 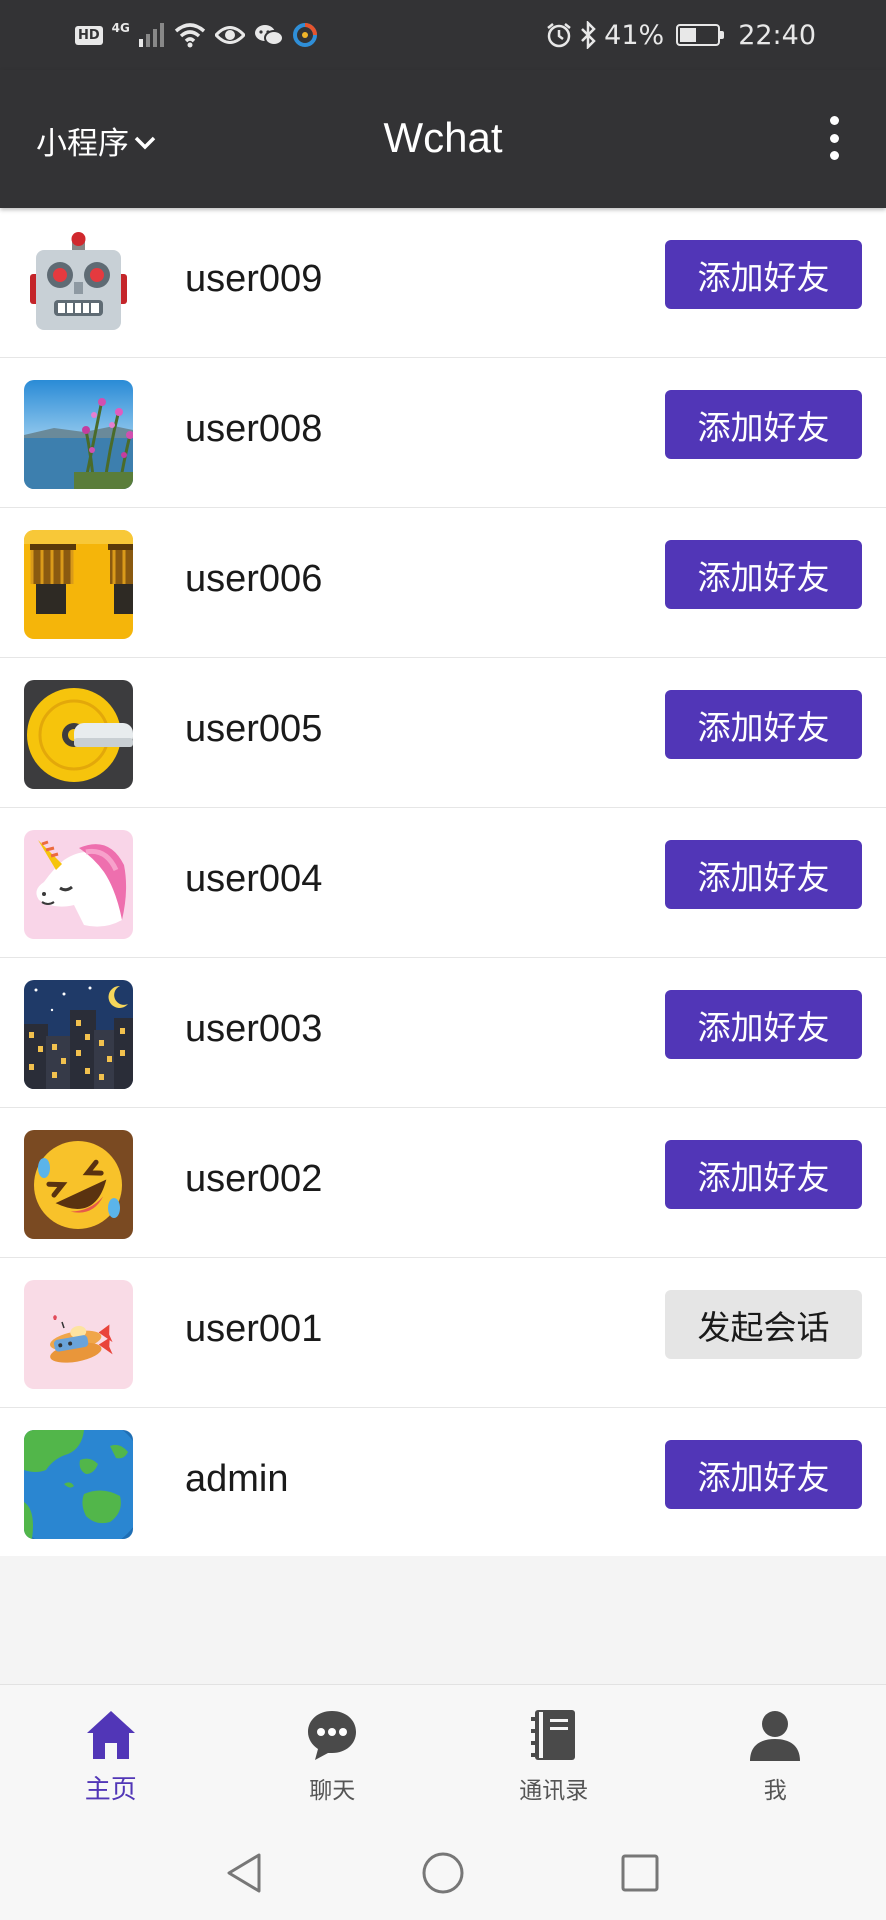 I want to click on username: user005, so click(x=254, y=729).